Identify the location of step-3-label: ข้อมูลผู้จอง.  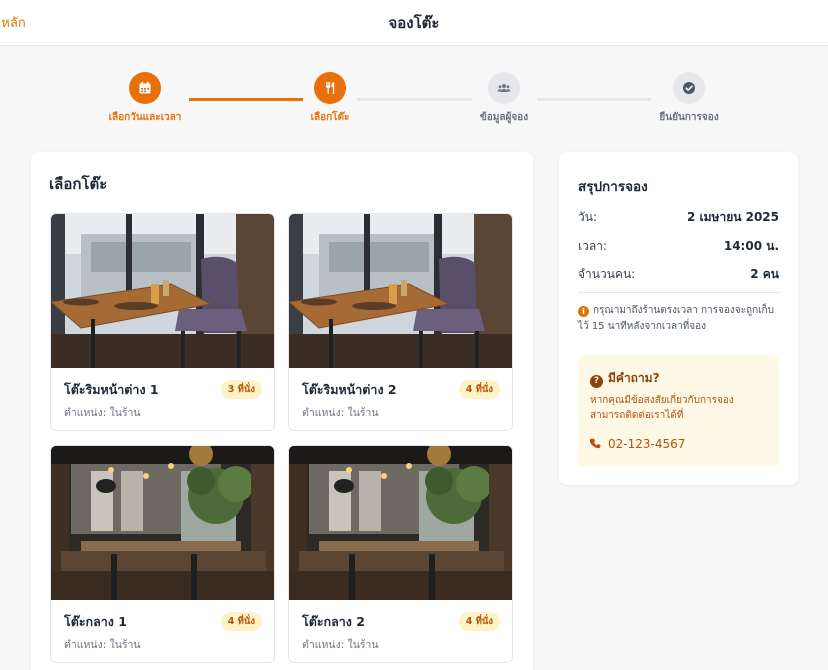
(504, 117).